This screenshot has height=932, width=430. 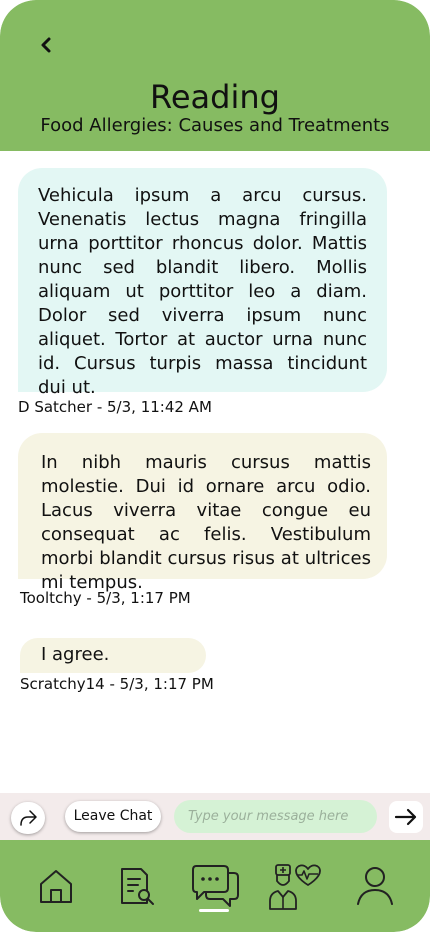 I want to click on nav-home, so click(x=56, y=886).